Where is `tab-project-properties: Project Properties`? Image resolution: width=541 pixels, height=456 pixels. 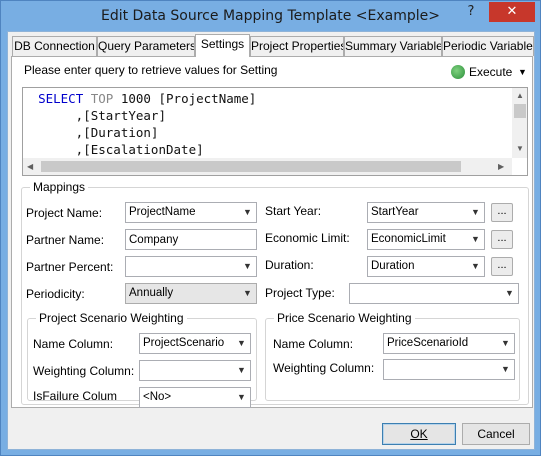 tab-project-properties: Project Properties is located at coordinates (297, 46).